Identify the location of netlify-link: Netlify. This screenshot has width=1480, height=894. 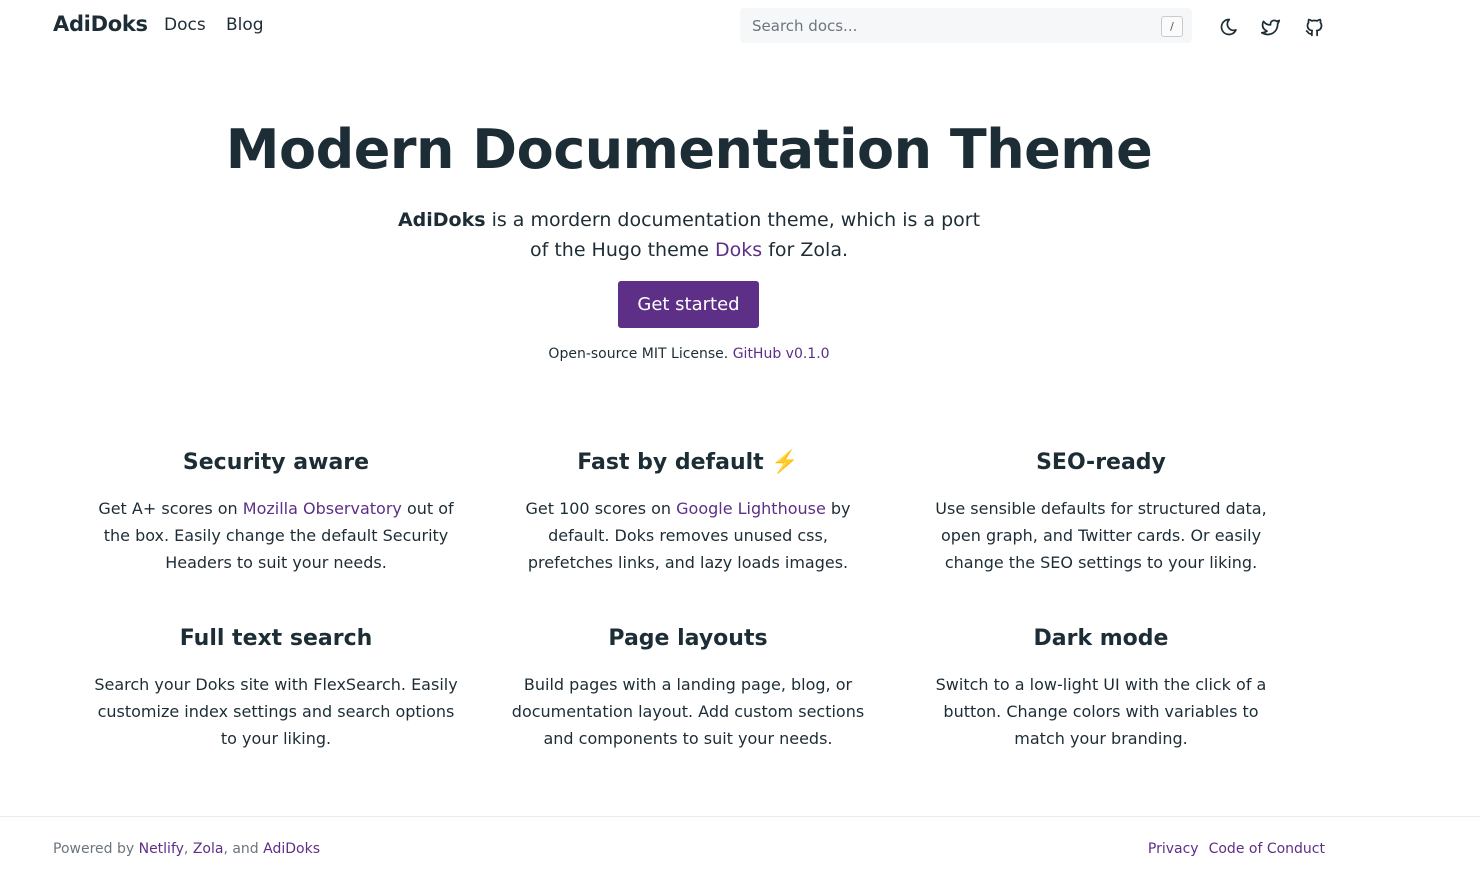
(161, 849).